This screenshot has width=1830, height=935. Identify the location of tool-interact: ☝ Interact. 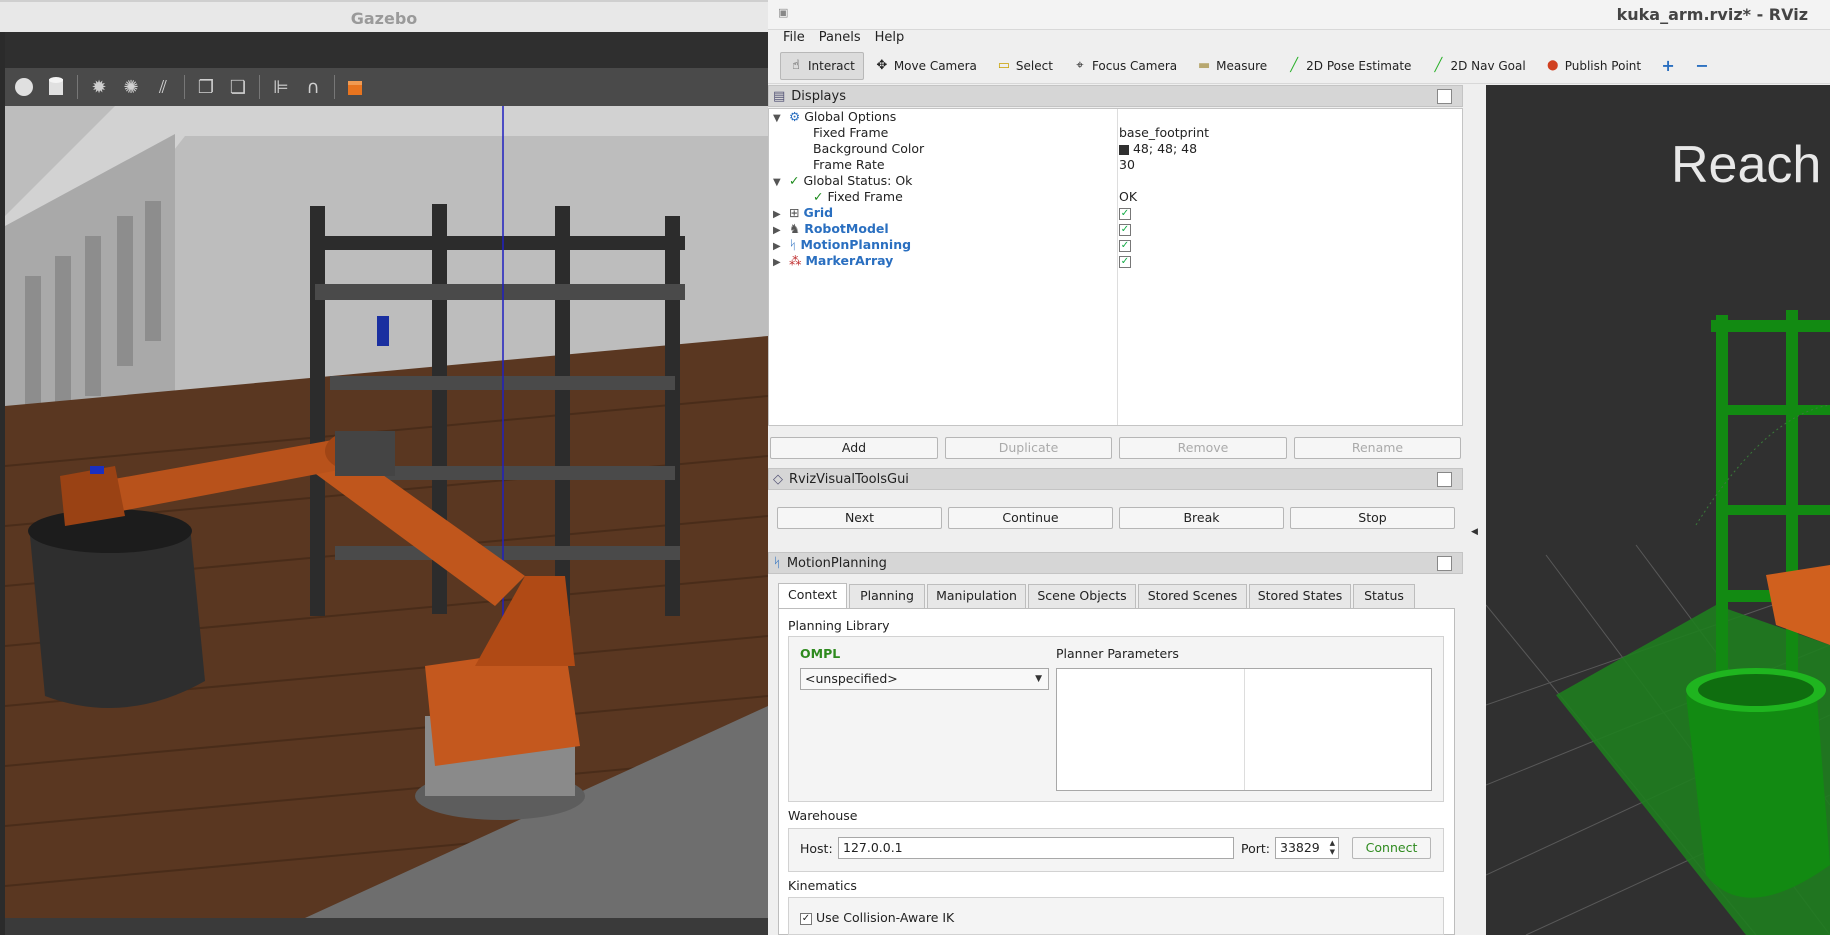
(822, 65).